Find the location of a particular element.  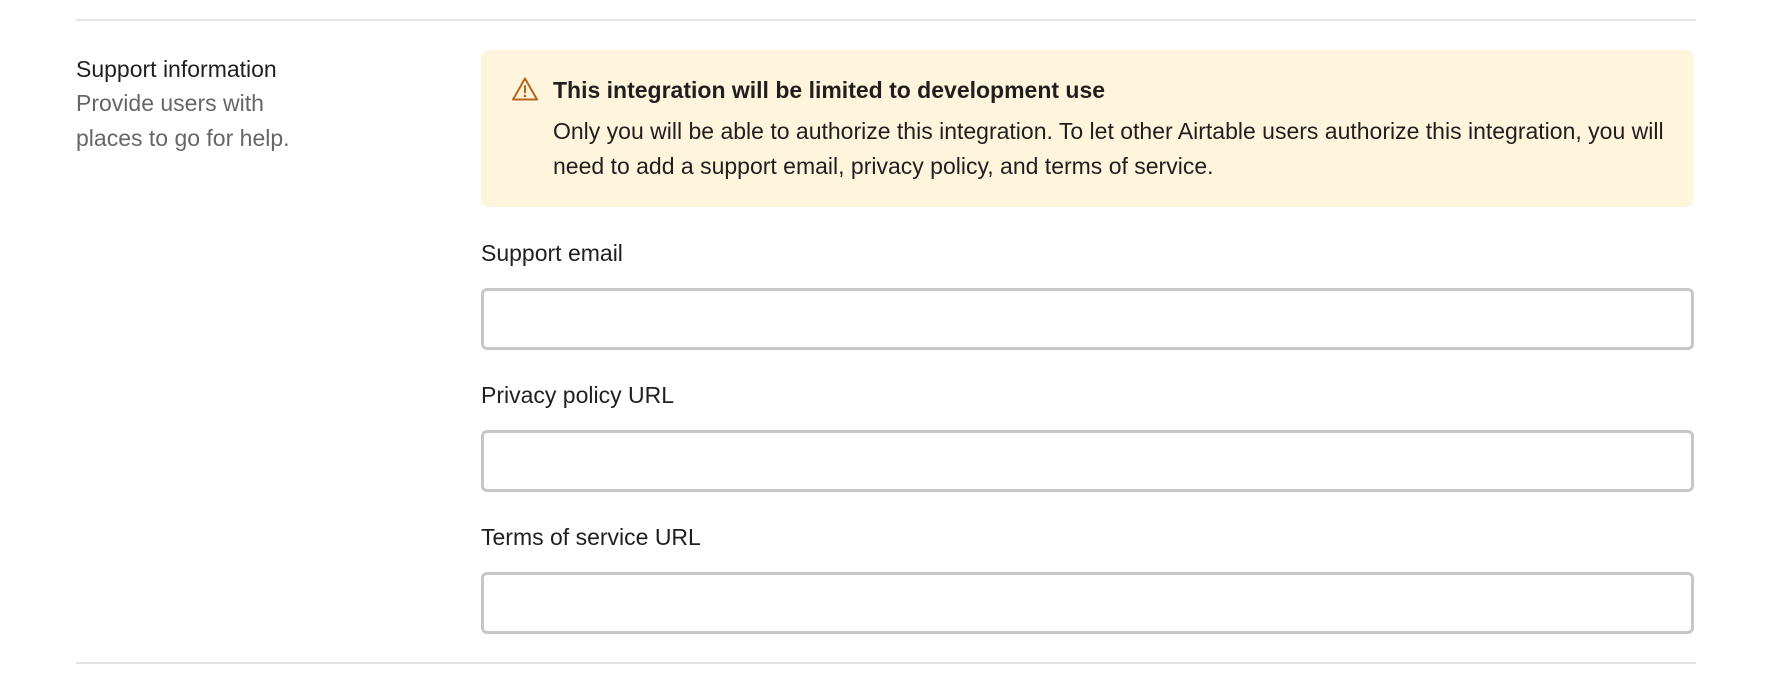

warning-icon is located at coordinates (525, 89).